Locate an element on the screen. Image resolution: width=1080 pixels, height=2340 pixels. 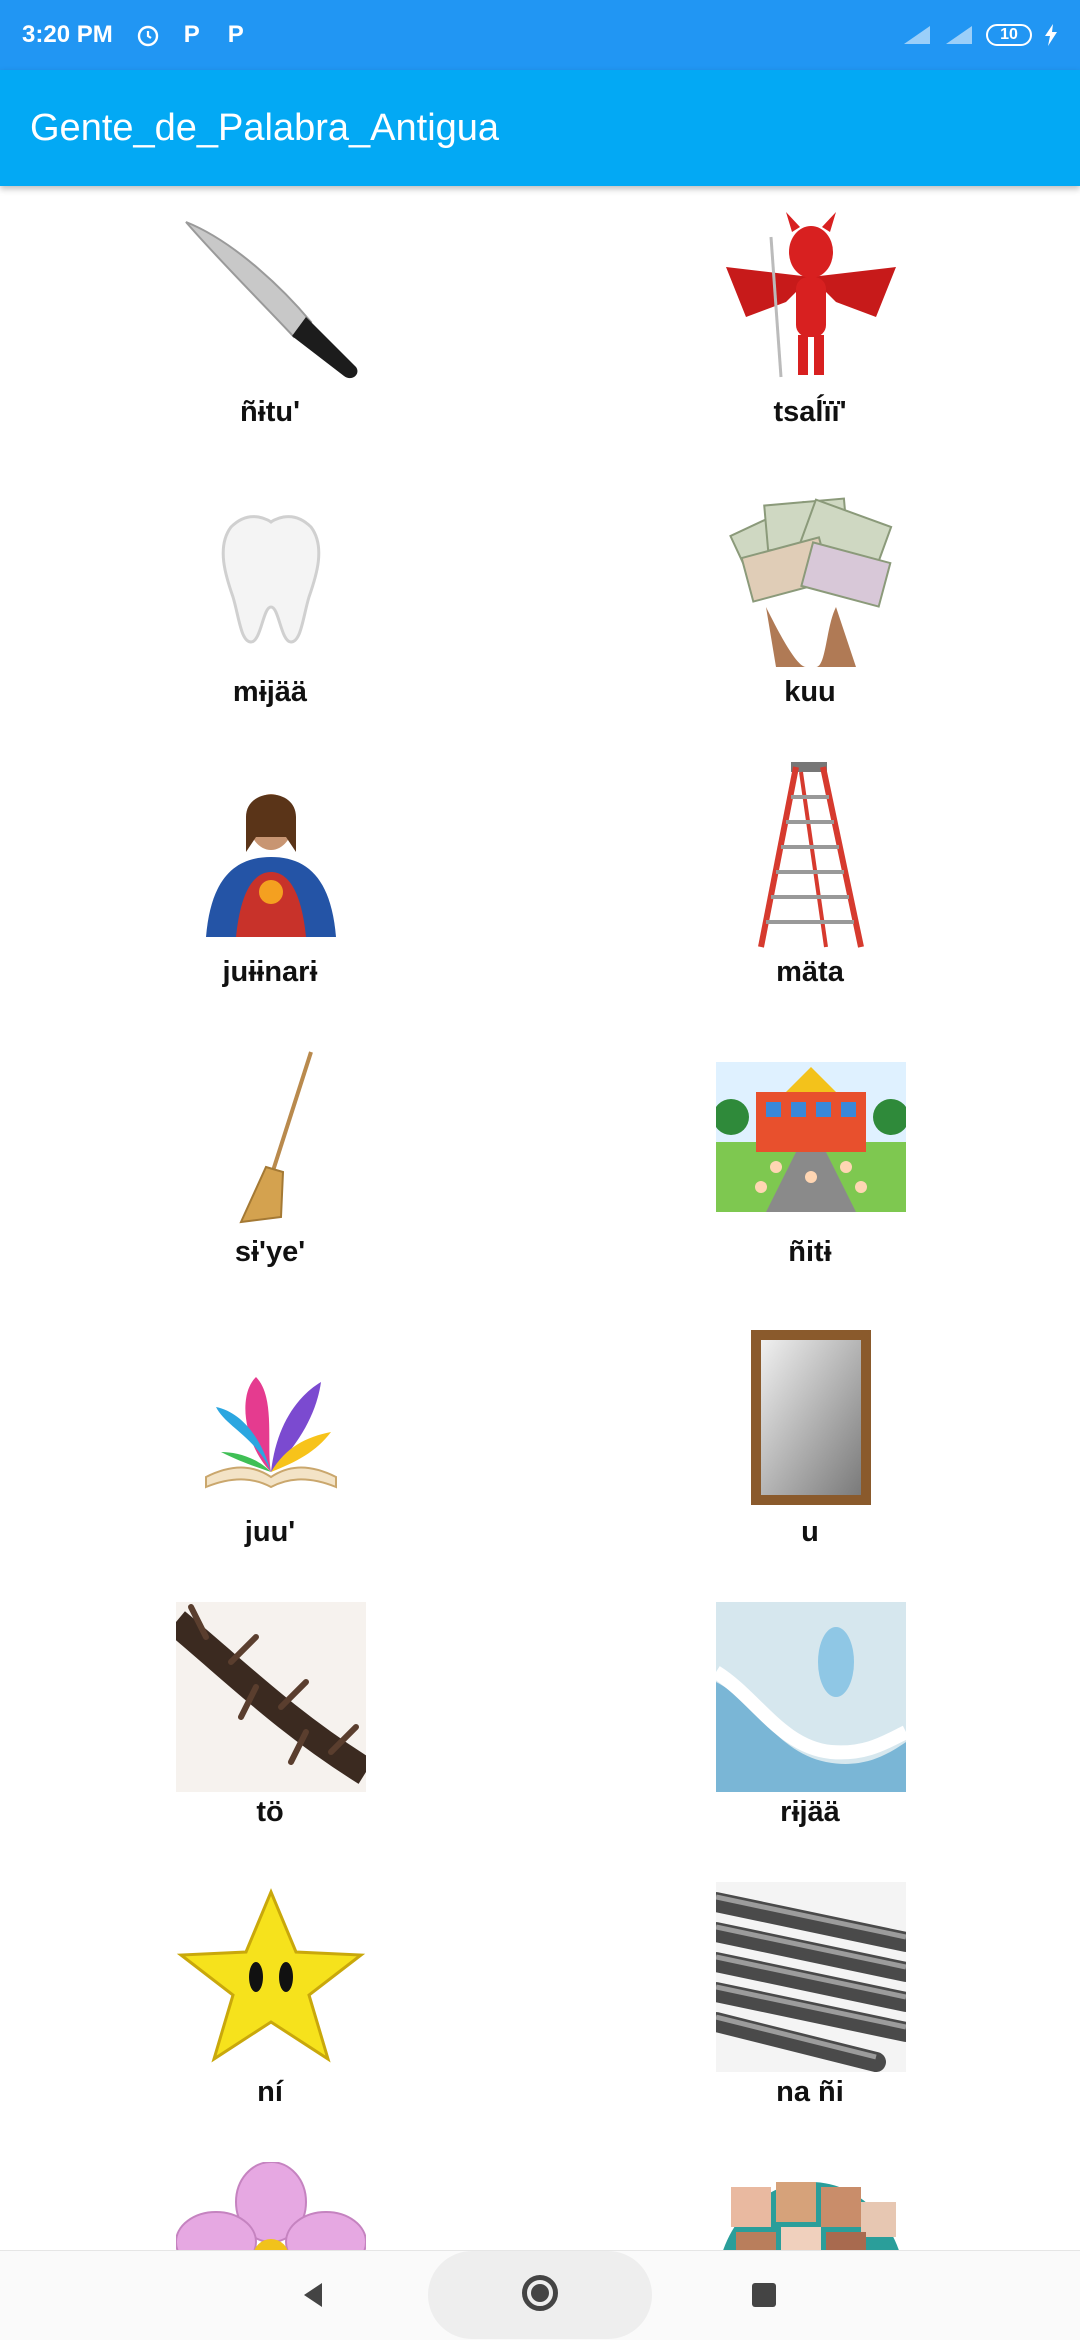
steel-bars-icon is located at coordinates (811, 1977).